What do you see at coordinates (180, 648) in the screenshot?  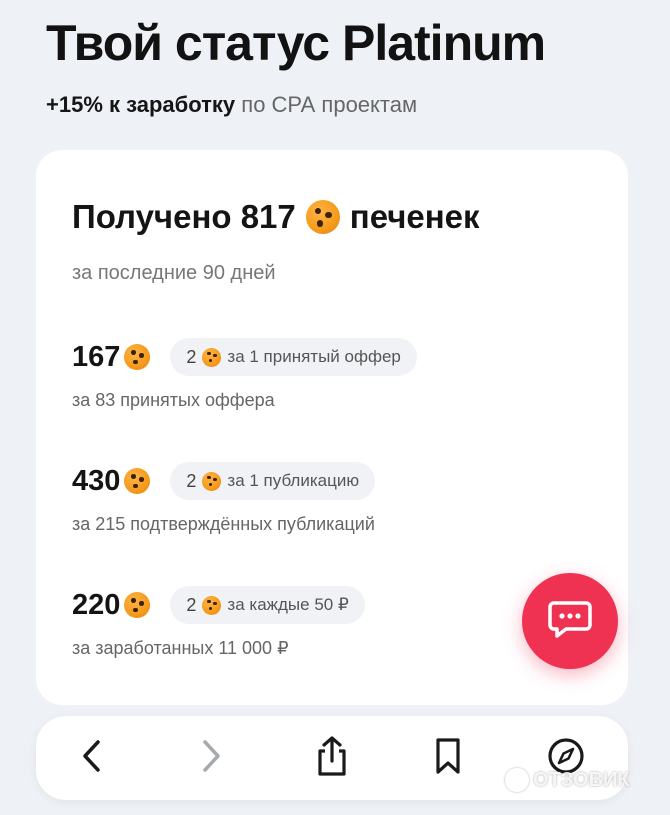 I see `cookie-row-description: за заработанных 11 000 ₽` at bounding box center [180, 648].